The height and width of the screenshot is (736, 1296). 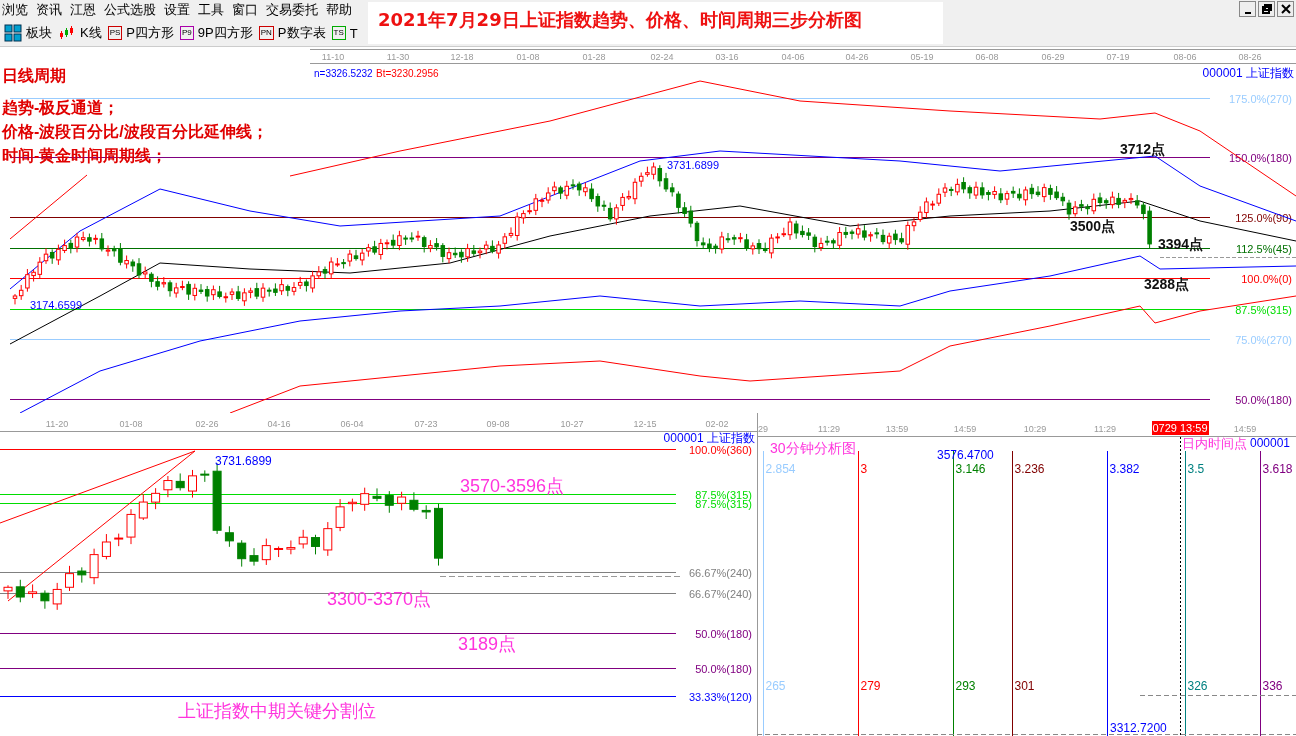 I want to click on time-label: 13:59, so click(x=897, y=429).